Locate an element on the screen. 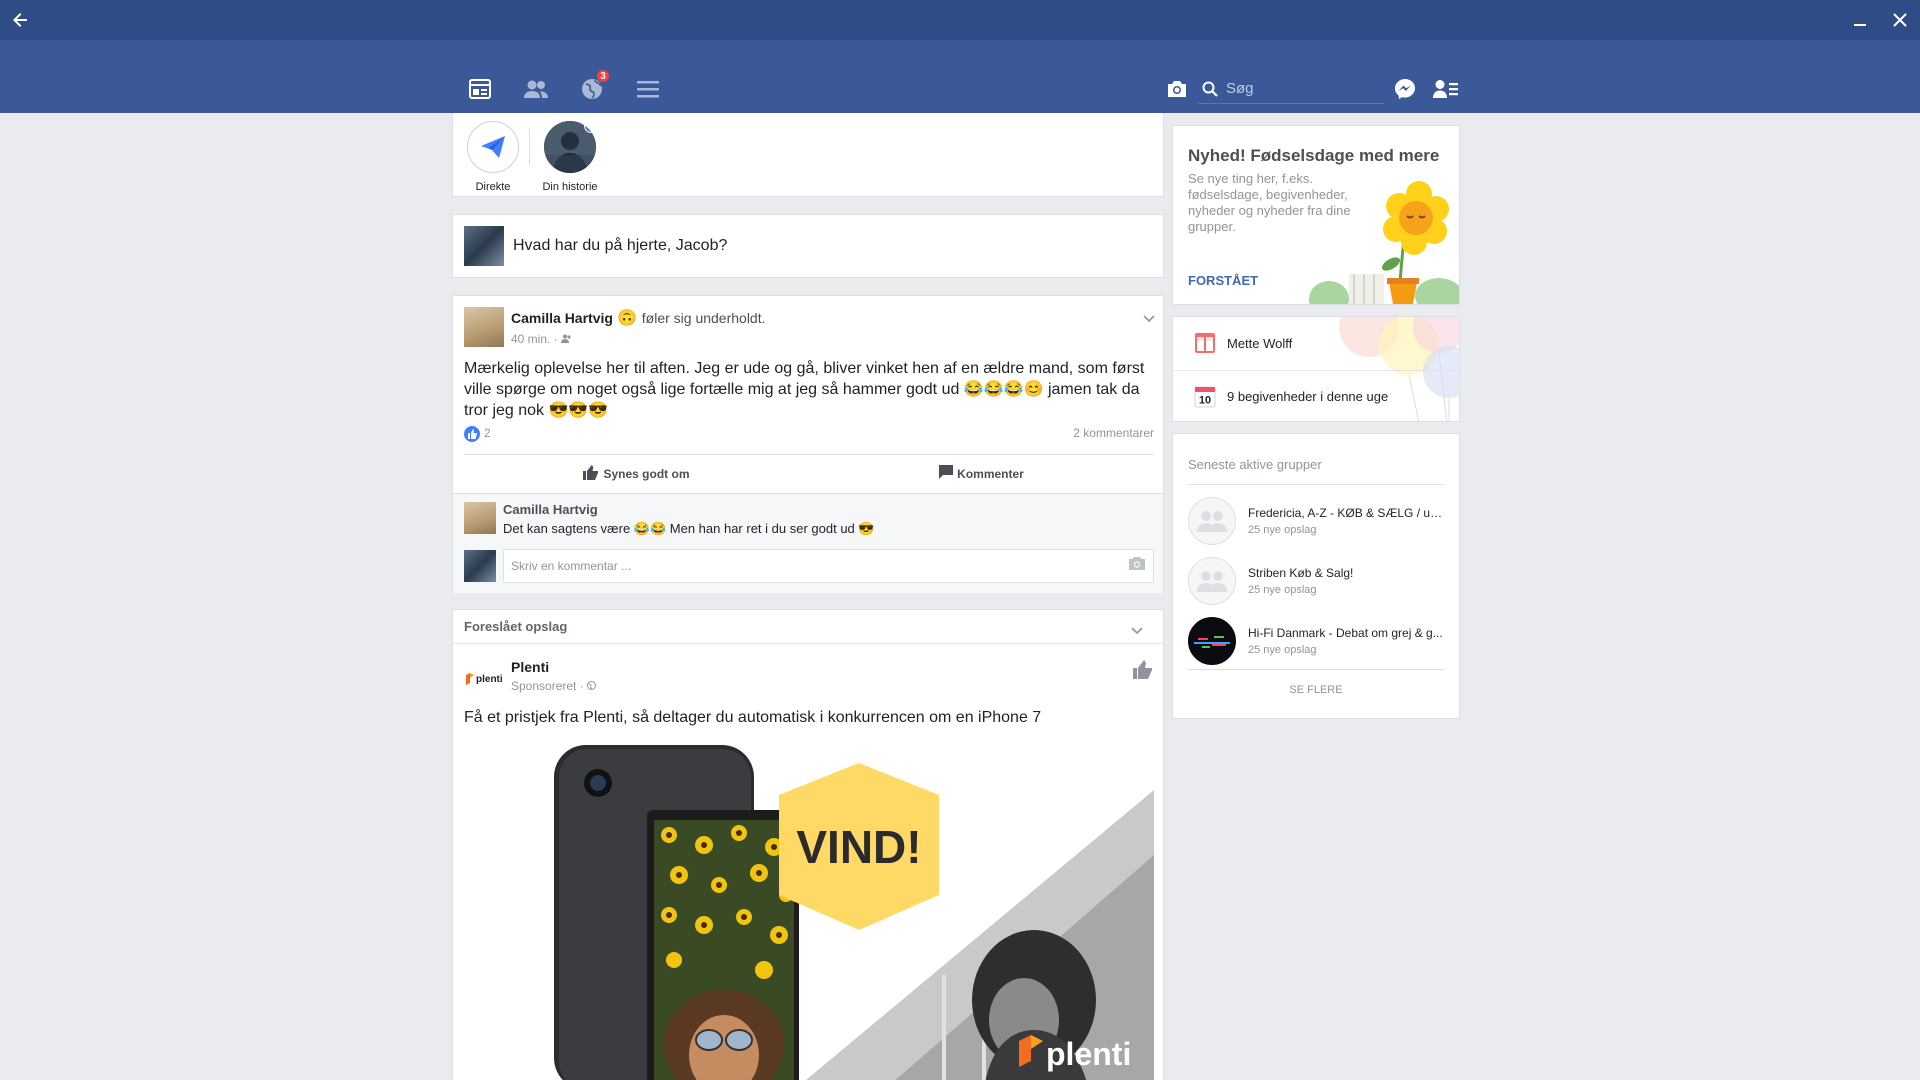 The height and width of the screenshot is (1080, 1920). search-field is located at coordinates (1291, 89).